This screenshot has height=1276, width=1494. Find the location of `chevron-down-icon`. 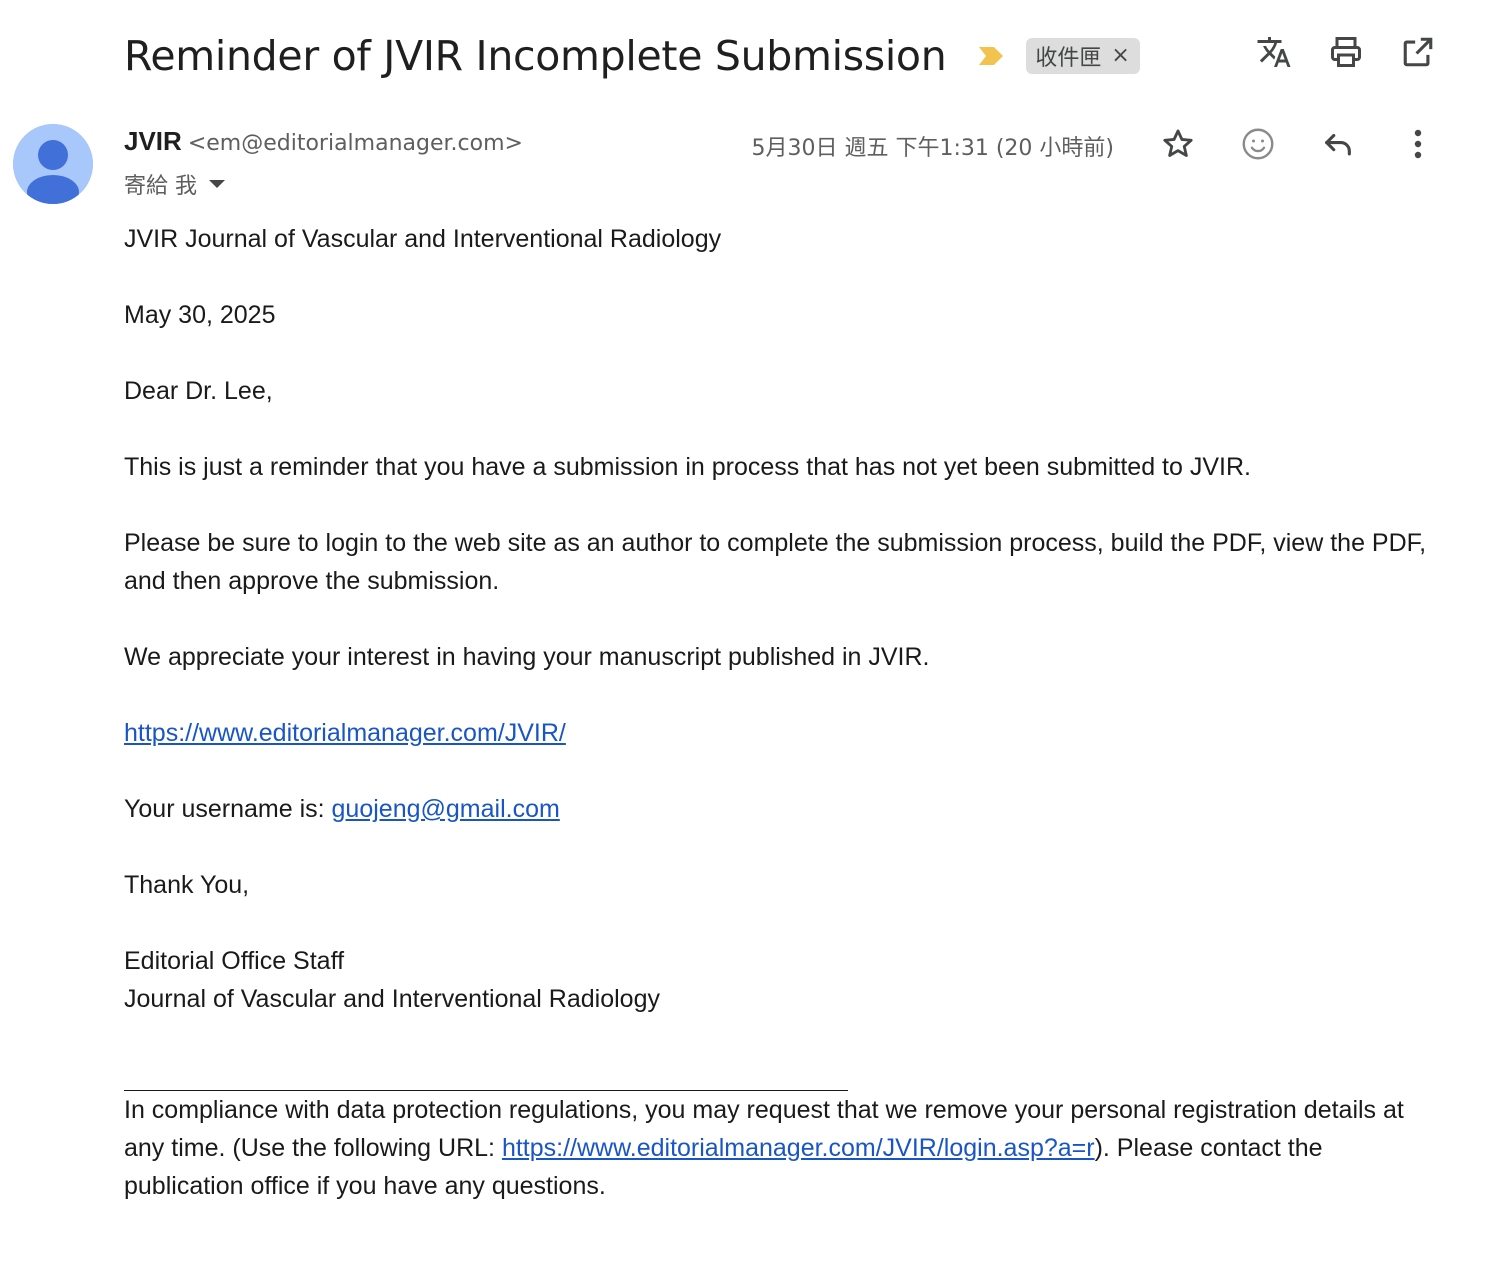

chevron-down-icon is located at coordinates (217, 184).